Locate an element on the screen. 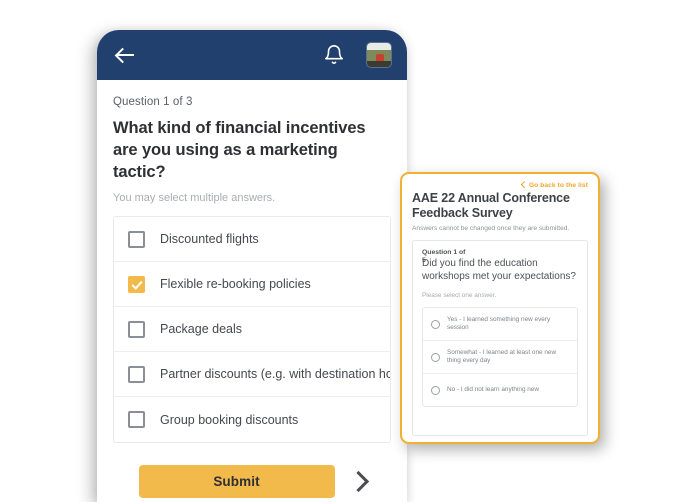  avatar-sky is located at coordinates (379, 46).